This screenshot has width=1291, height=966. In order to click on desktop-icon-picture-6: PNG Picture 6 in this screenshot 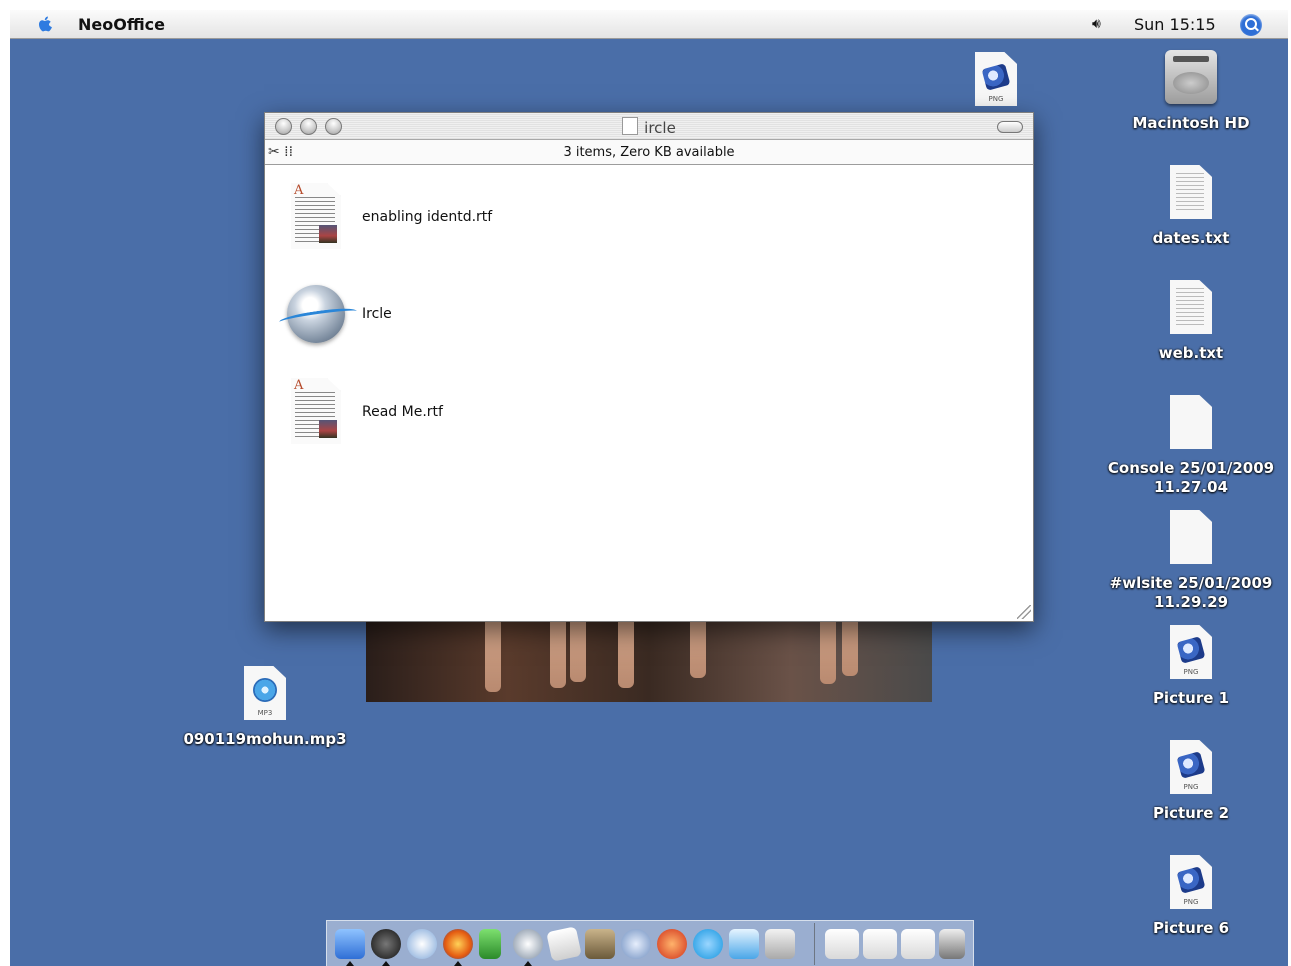, I will do `click(1191, 896)`.